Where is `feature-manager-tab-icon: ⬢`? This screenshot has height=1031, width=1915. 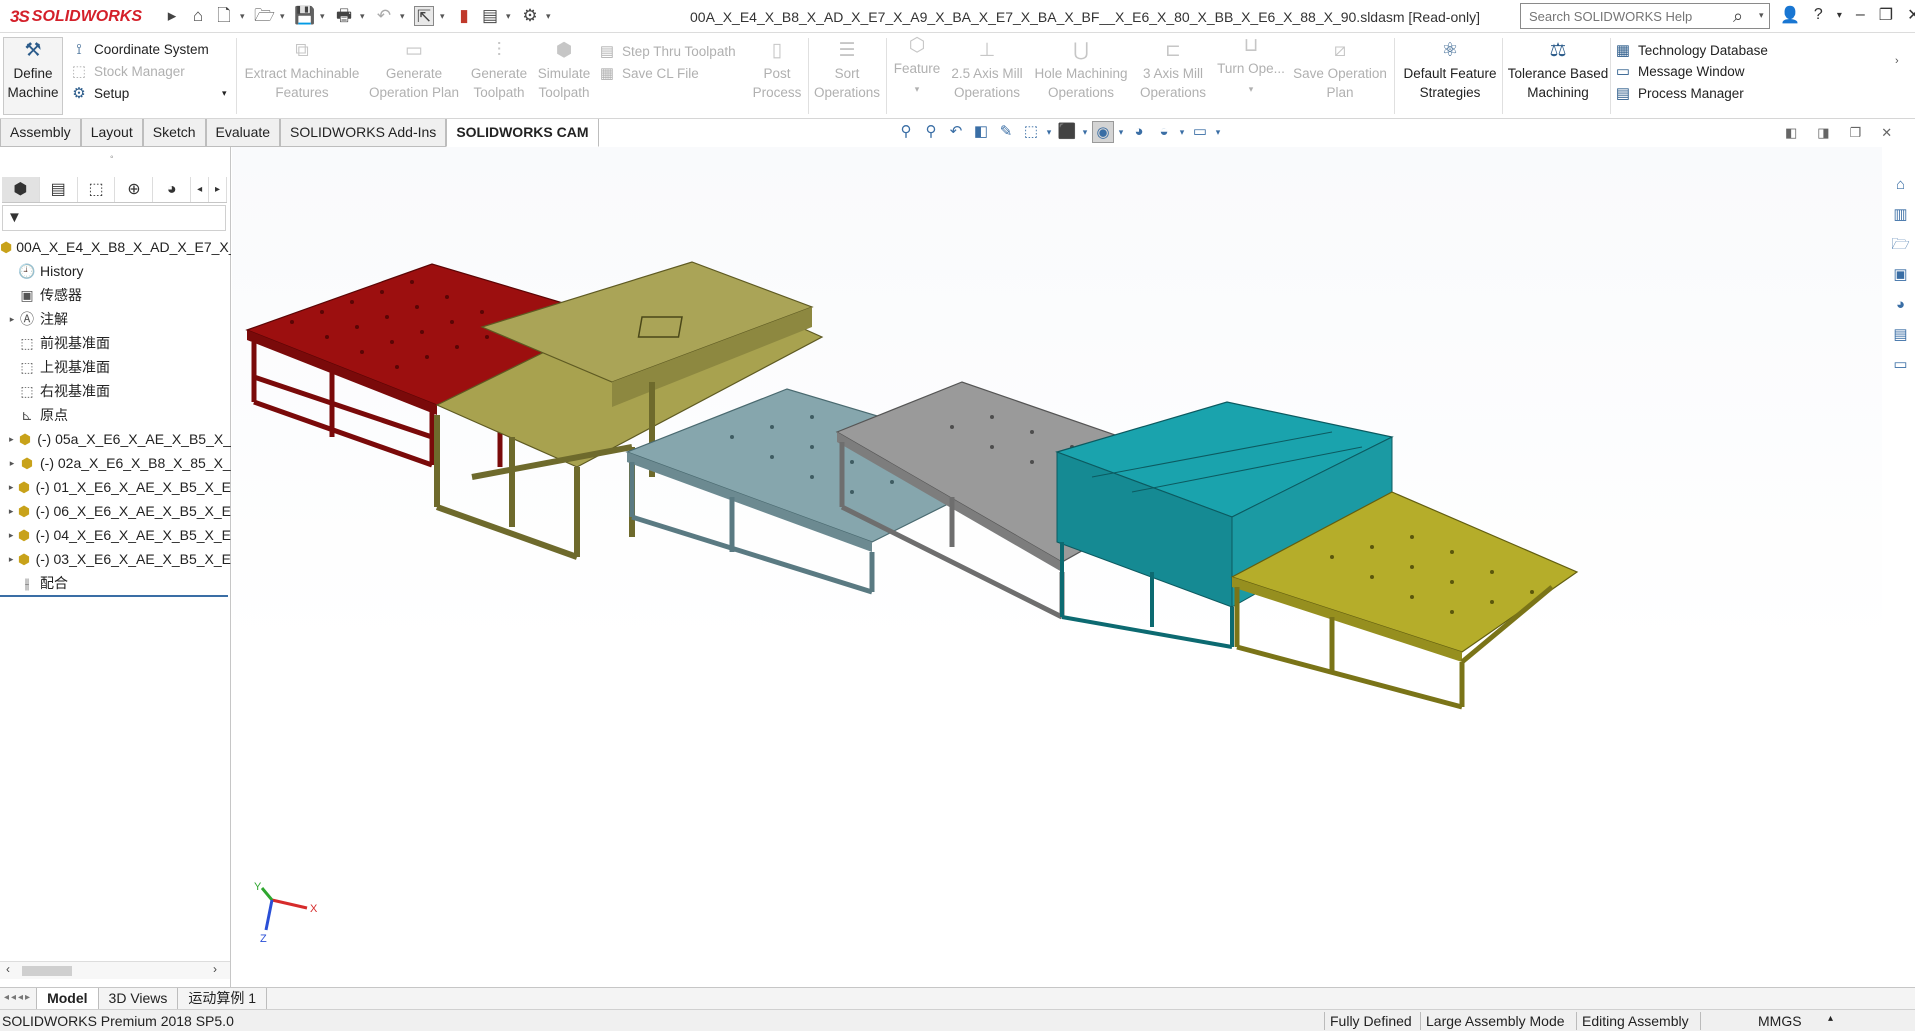 feature-manager-tab-icon: ⬢ is located at coordinates (21, 189).